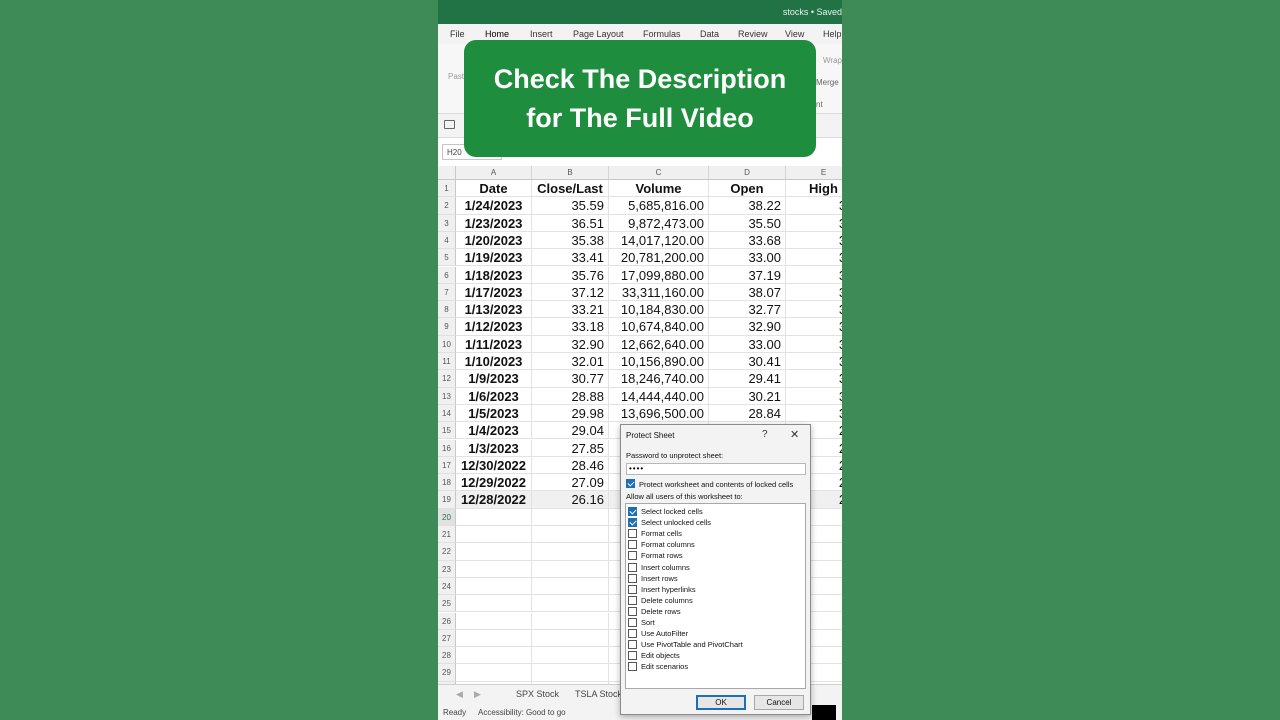  Describe the element at coordinates (447, 240) in the screenshot. I see `row-header: 4` at that location.